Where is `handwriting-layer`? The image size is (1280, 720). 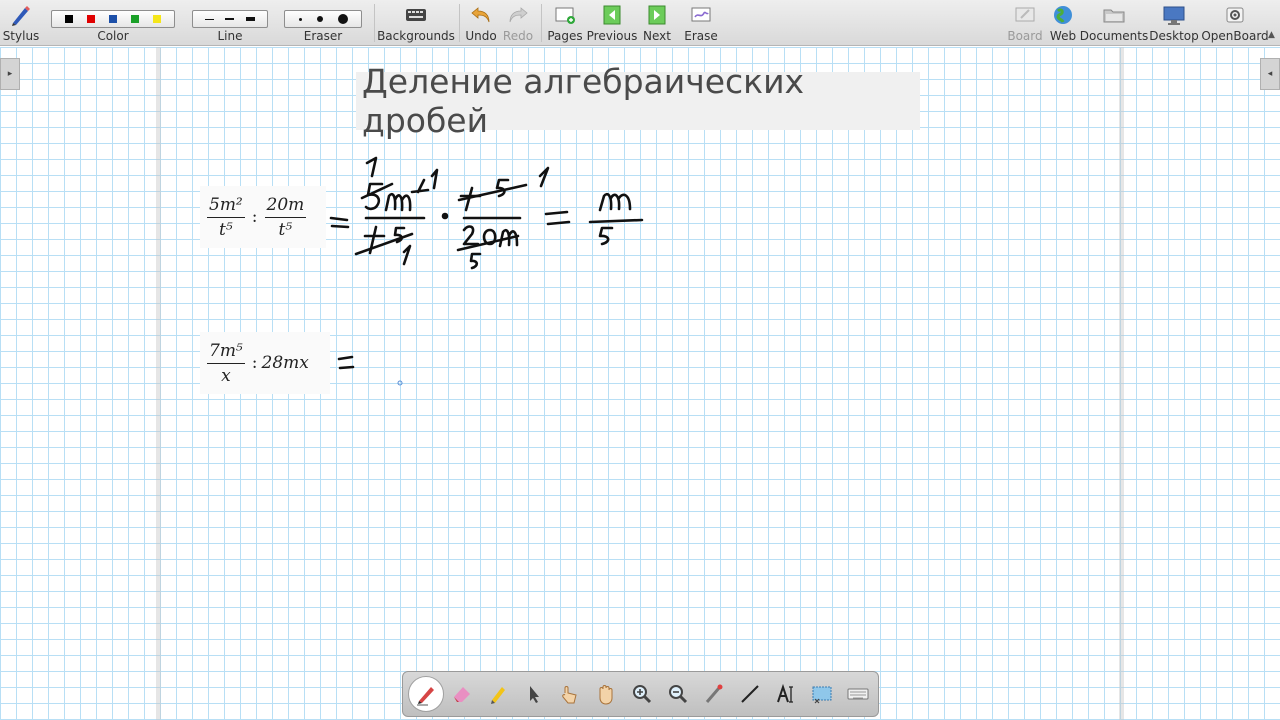 handwriting-layer is located at coordinates (486, 271).